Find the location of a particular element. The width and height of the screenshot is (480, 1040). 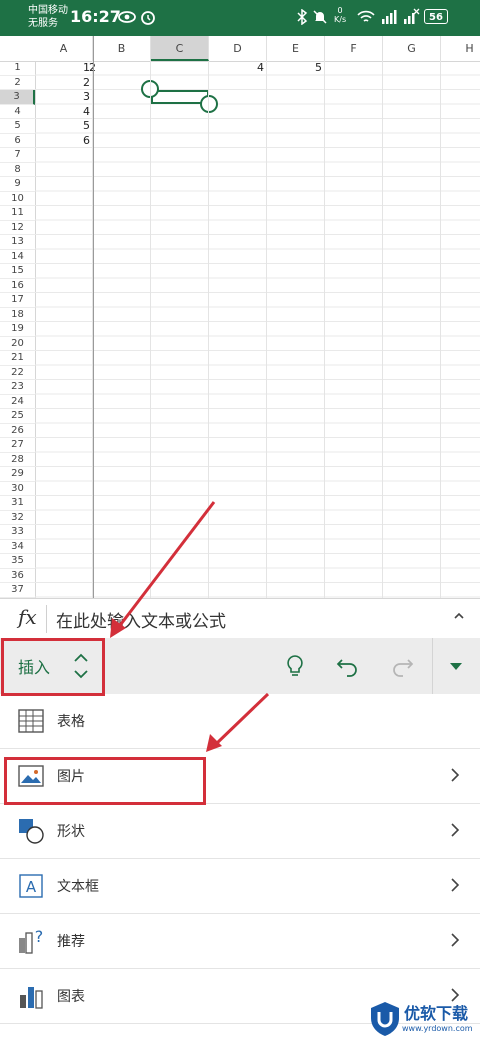

row-header-2: 2 is located at coordinates (17, 83).